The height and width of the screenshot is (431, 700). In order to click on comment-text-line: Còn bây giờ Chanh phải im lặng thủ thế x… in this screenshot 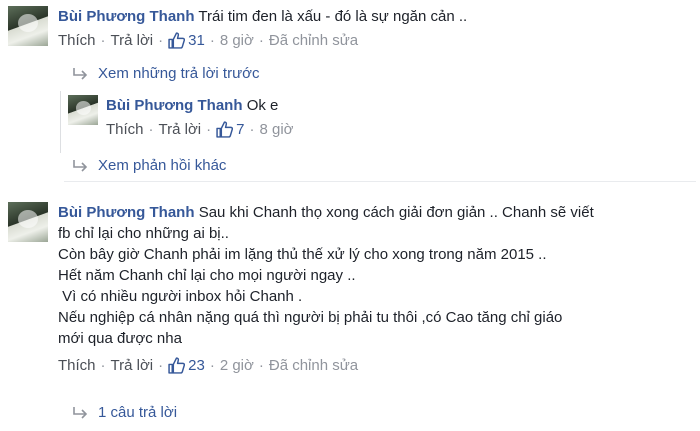, I will do `click(302, 254)`.